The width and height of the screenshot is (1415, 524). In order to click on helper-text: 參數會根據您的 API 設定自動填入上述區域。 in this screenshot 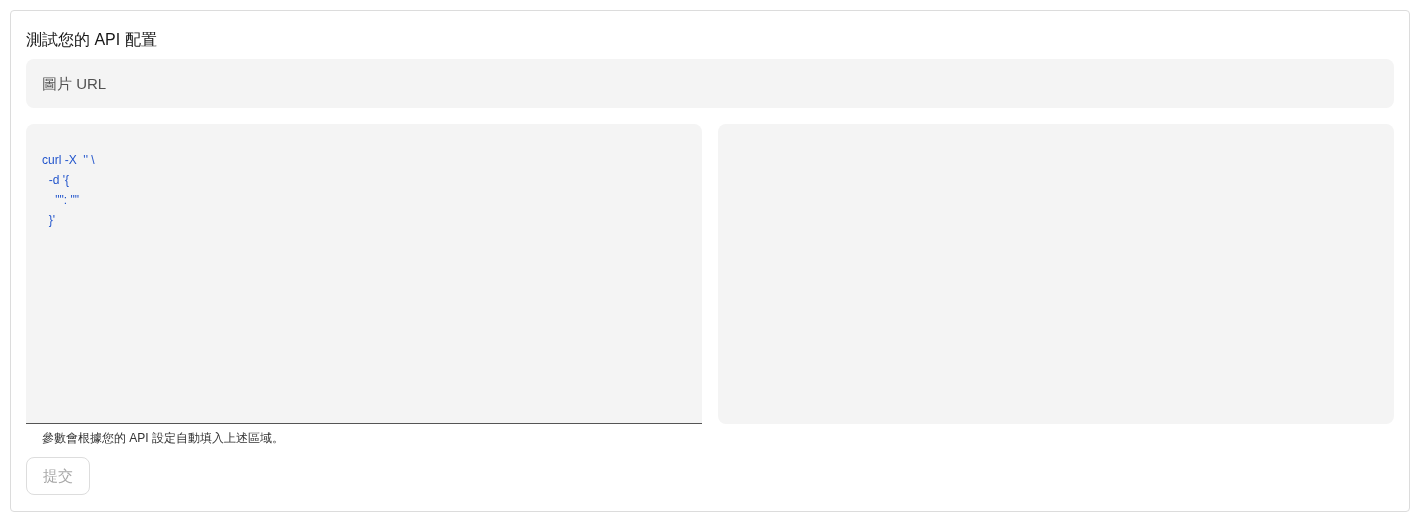, I will do `click(163, 439)`.